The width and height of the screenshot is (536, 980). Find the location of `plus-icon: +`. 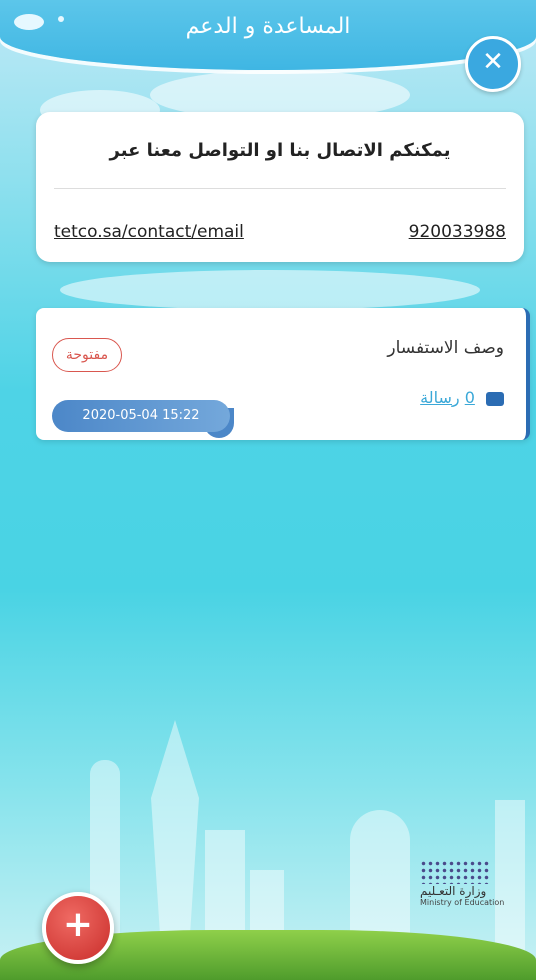

plus-icon: + is located at coordinates (78, 924).